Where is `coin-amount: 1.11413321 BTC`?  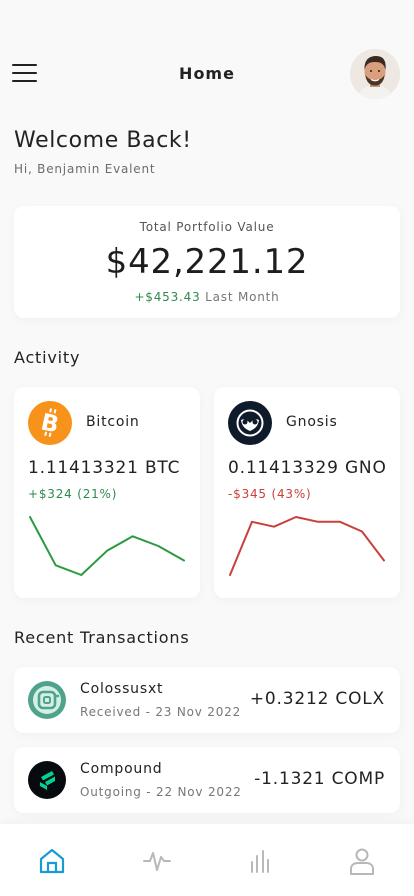
coin-amount: 1.11413321 BTC is located at coordinates (104, 468).